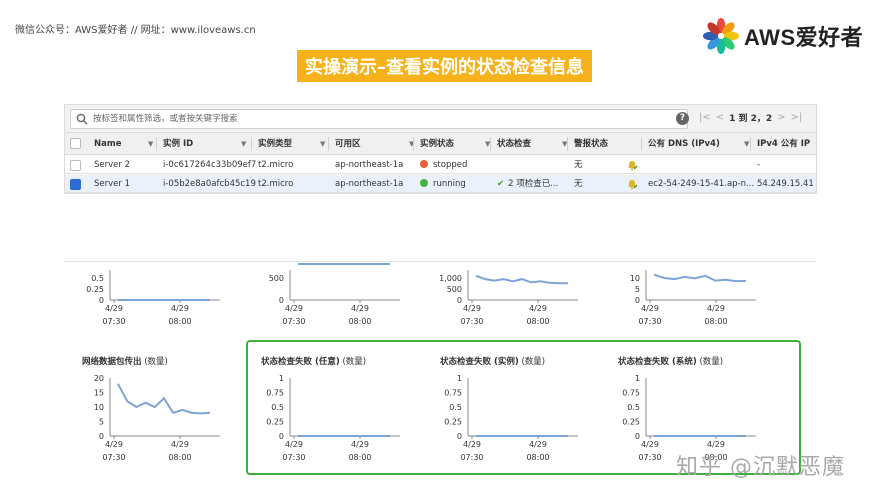 The width and height of the screenshot is (889, 500). What do you see at coordinates (508, 298) in the screenshot?
I see `metric-chart-3: 1,00050004/2907:304/2908:00` at bounding box center [508, 298].